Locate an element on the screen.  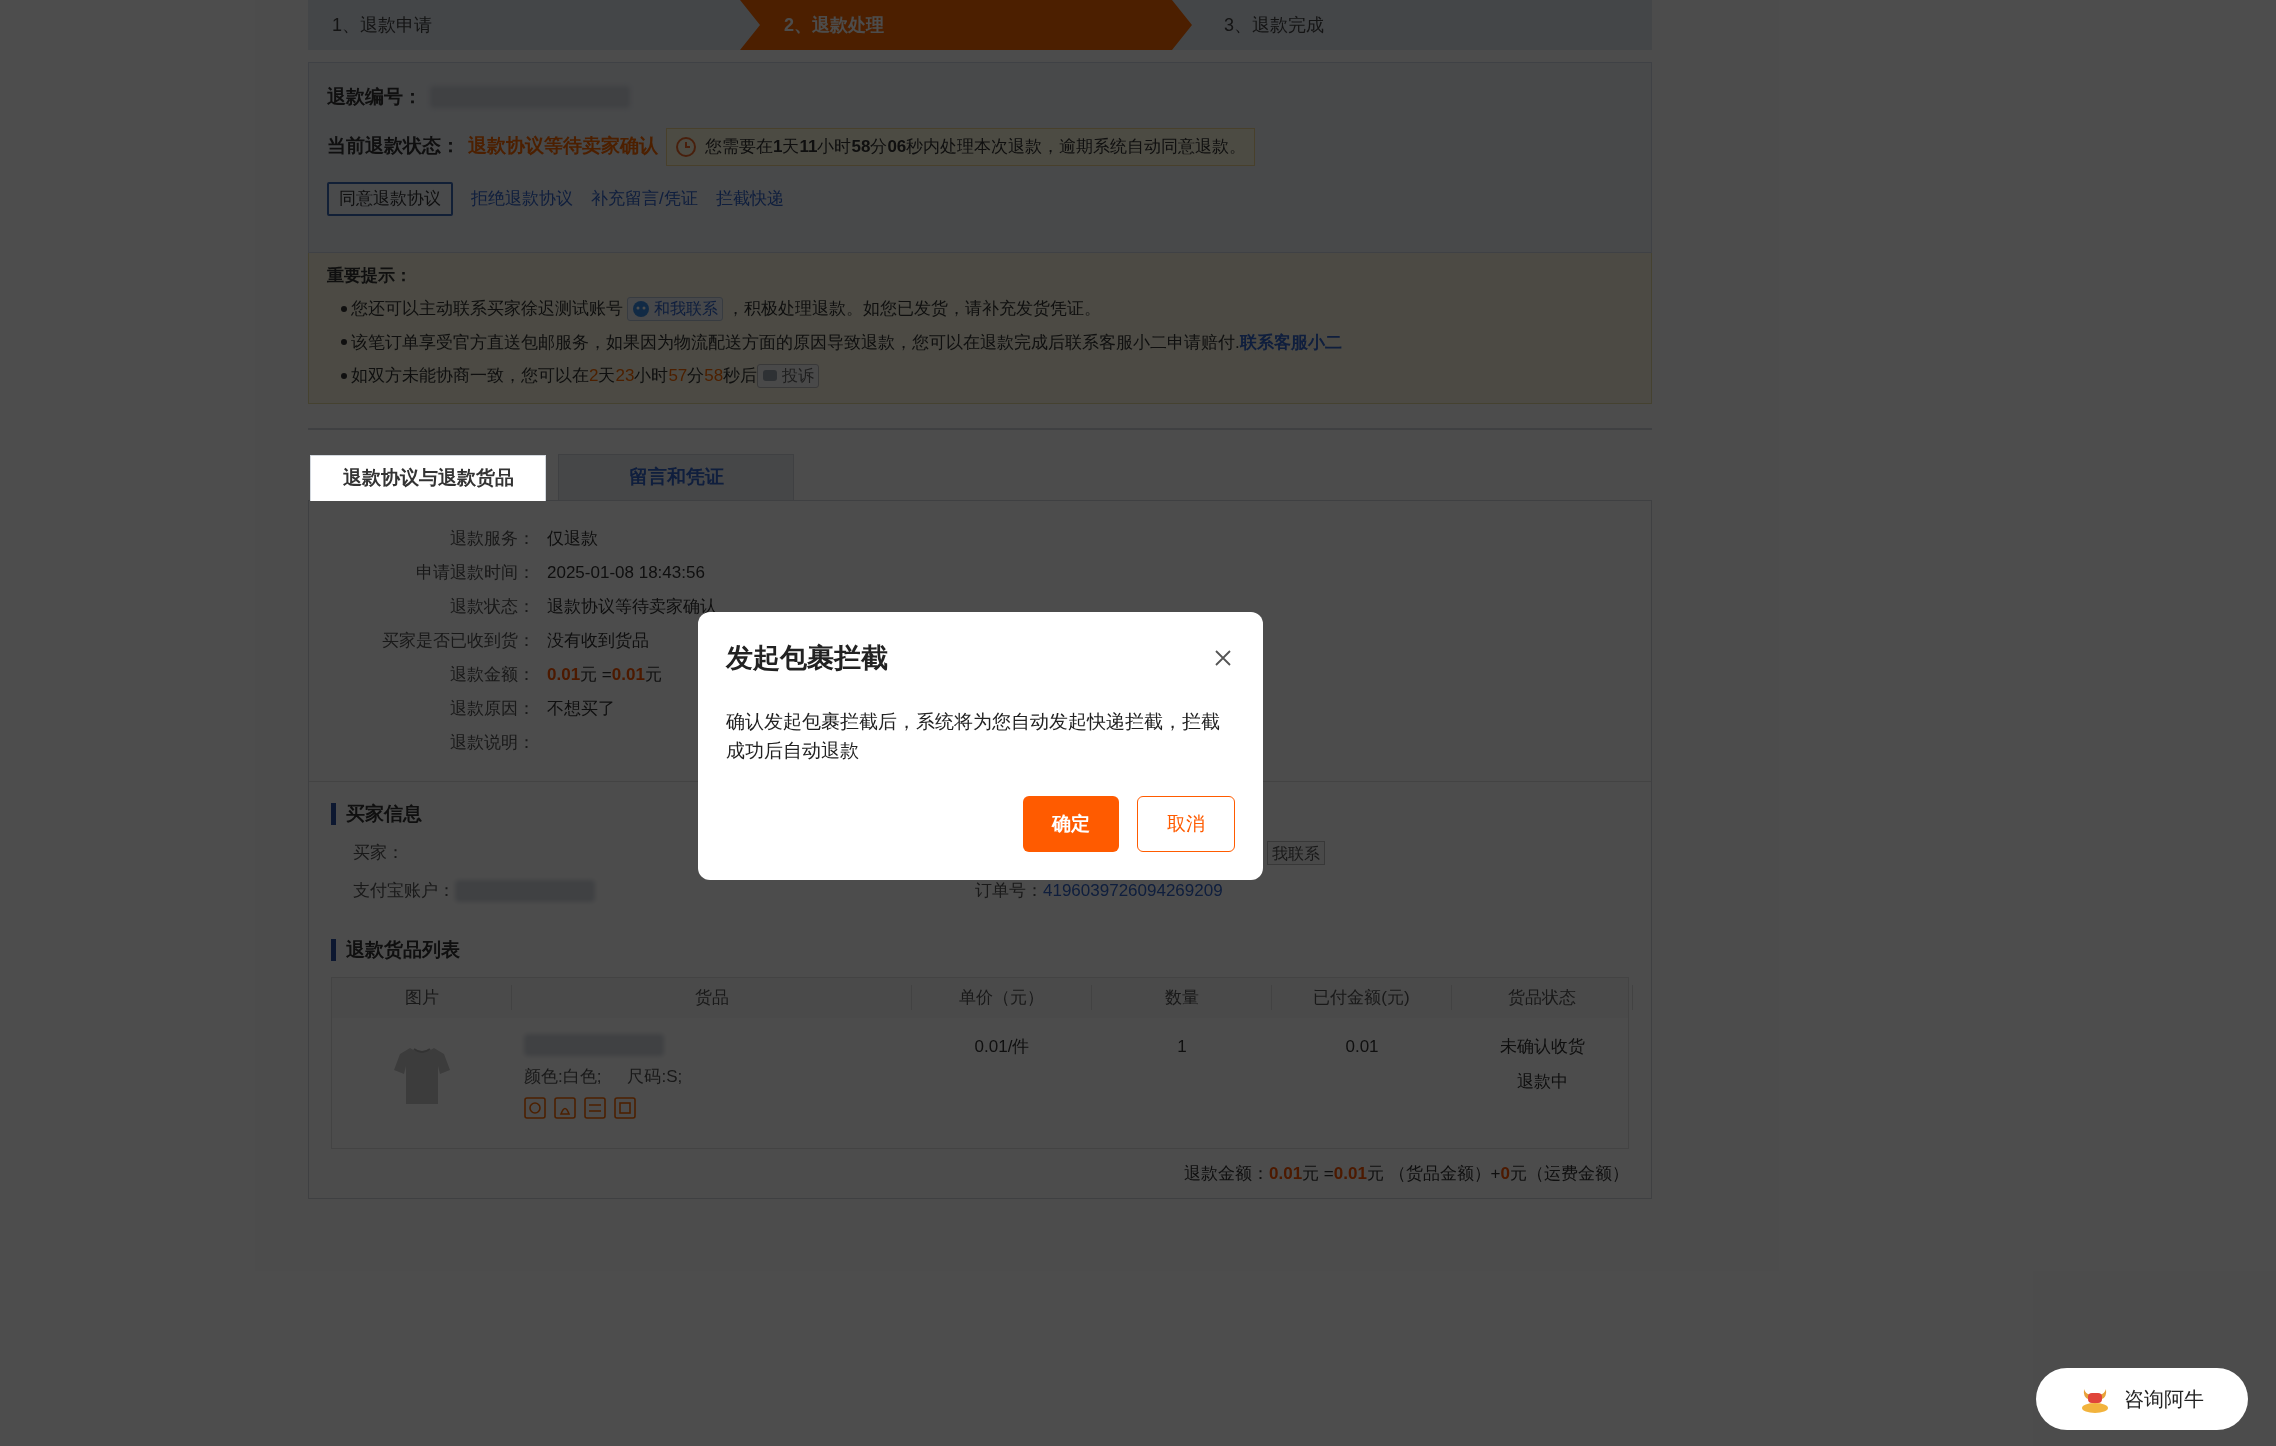
detail-value: 仅退款 is located at coordinates (572, 538).